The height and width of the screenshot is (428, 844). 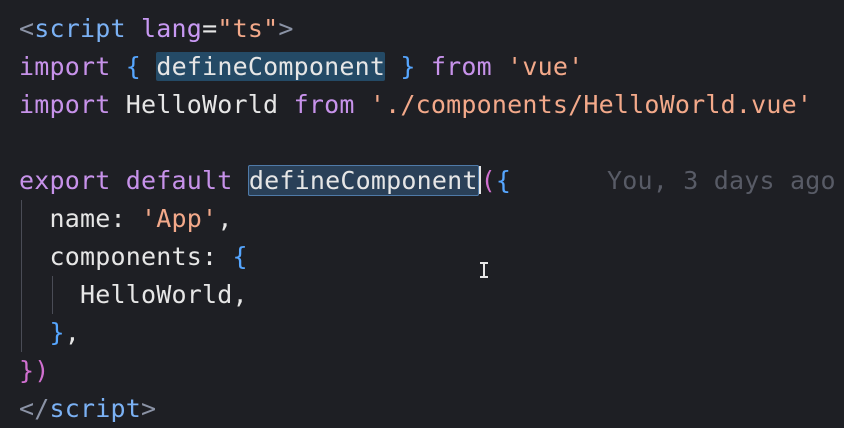 What do you see at coordinates (172, 28) in the screenshot?
I see `attr-lang: lang` at bounding box center [172, 28].